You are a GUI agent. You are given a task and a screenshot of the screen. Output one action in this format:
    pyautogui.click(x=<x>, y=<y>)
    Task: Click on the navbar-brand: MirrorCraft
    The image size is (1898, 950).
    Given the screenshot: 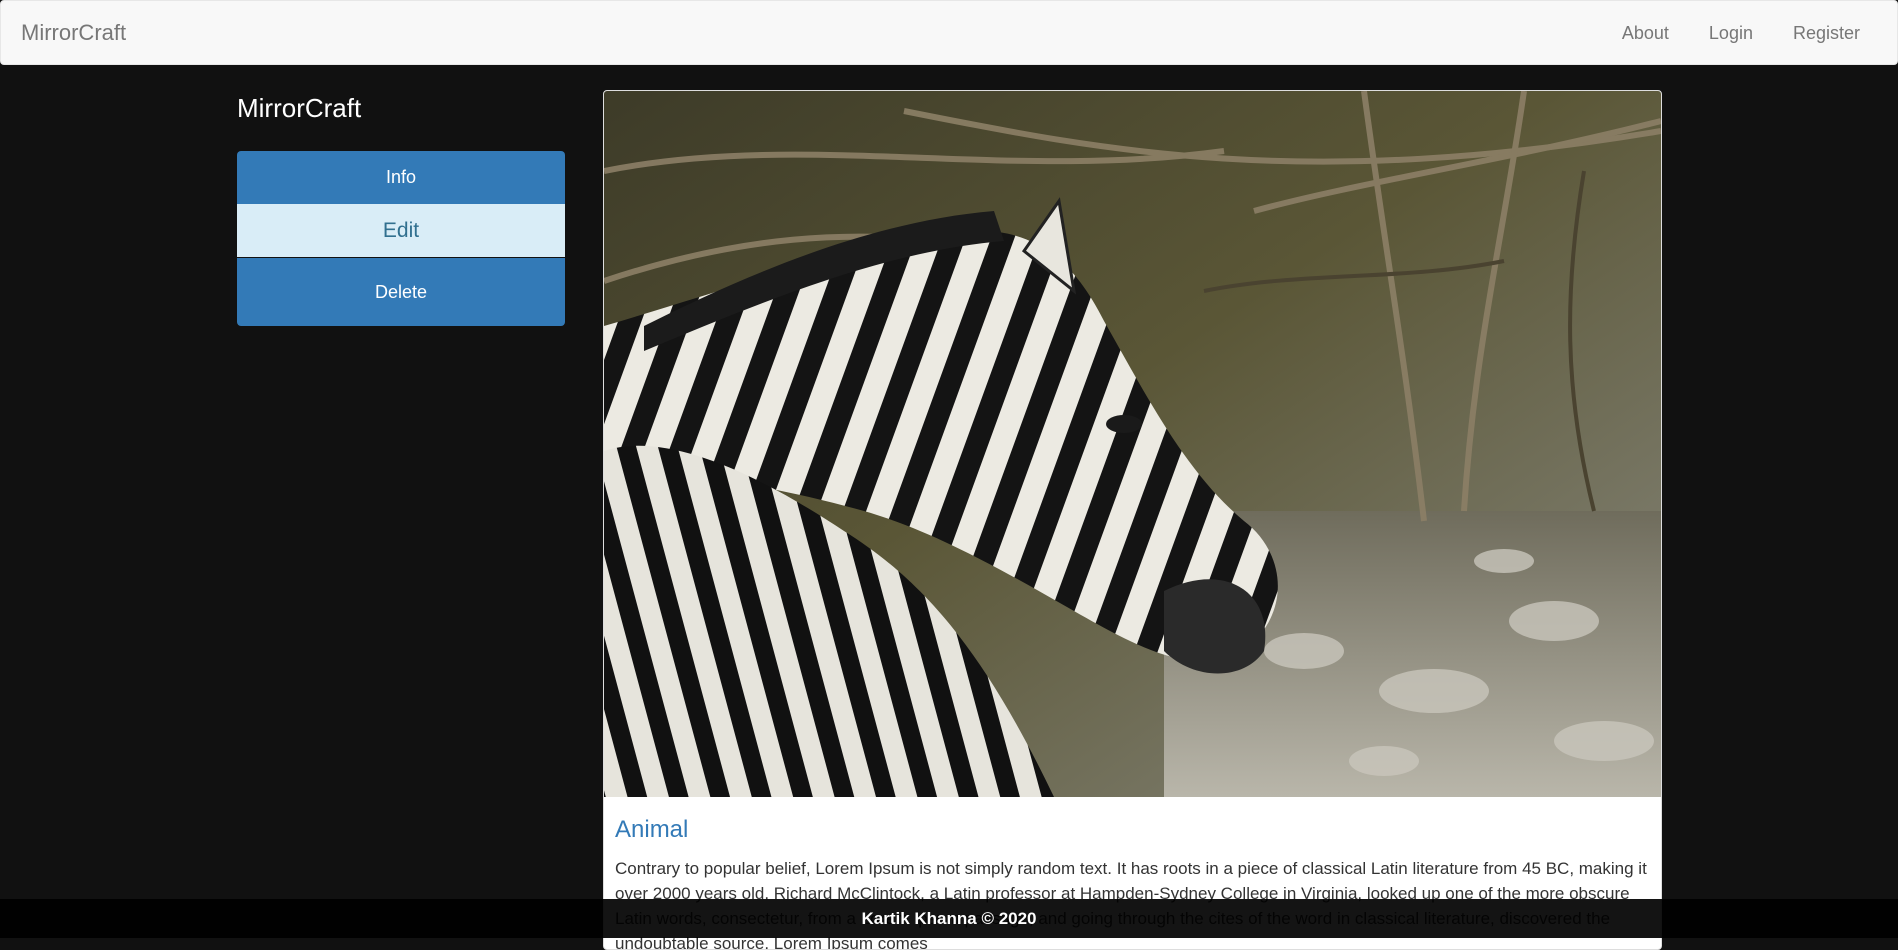 What is the action you would take?
    pyautogui.click(x=73, y=33)
    